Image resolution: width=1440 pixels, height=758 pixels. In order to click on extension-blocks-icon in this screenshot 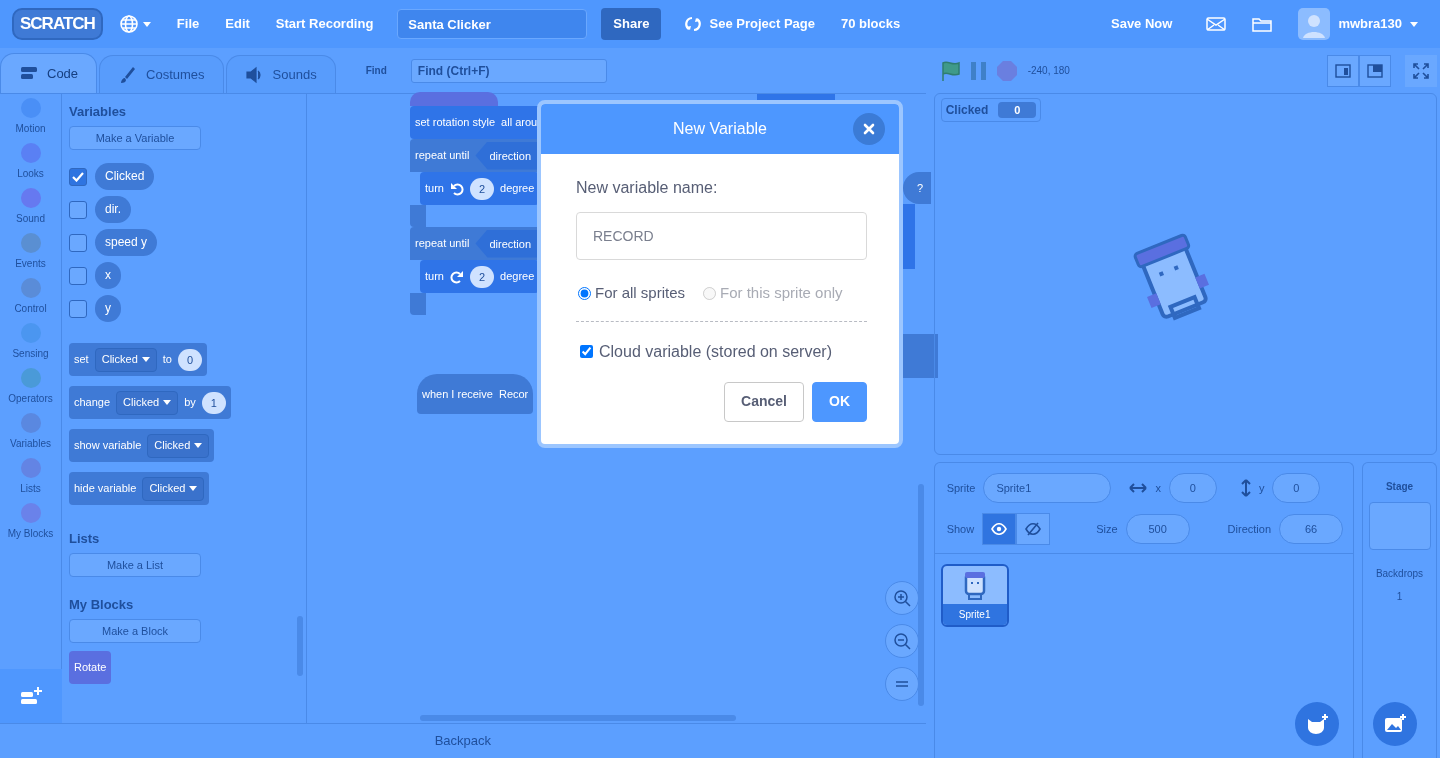, I will do `click(31, 696)`.